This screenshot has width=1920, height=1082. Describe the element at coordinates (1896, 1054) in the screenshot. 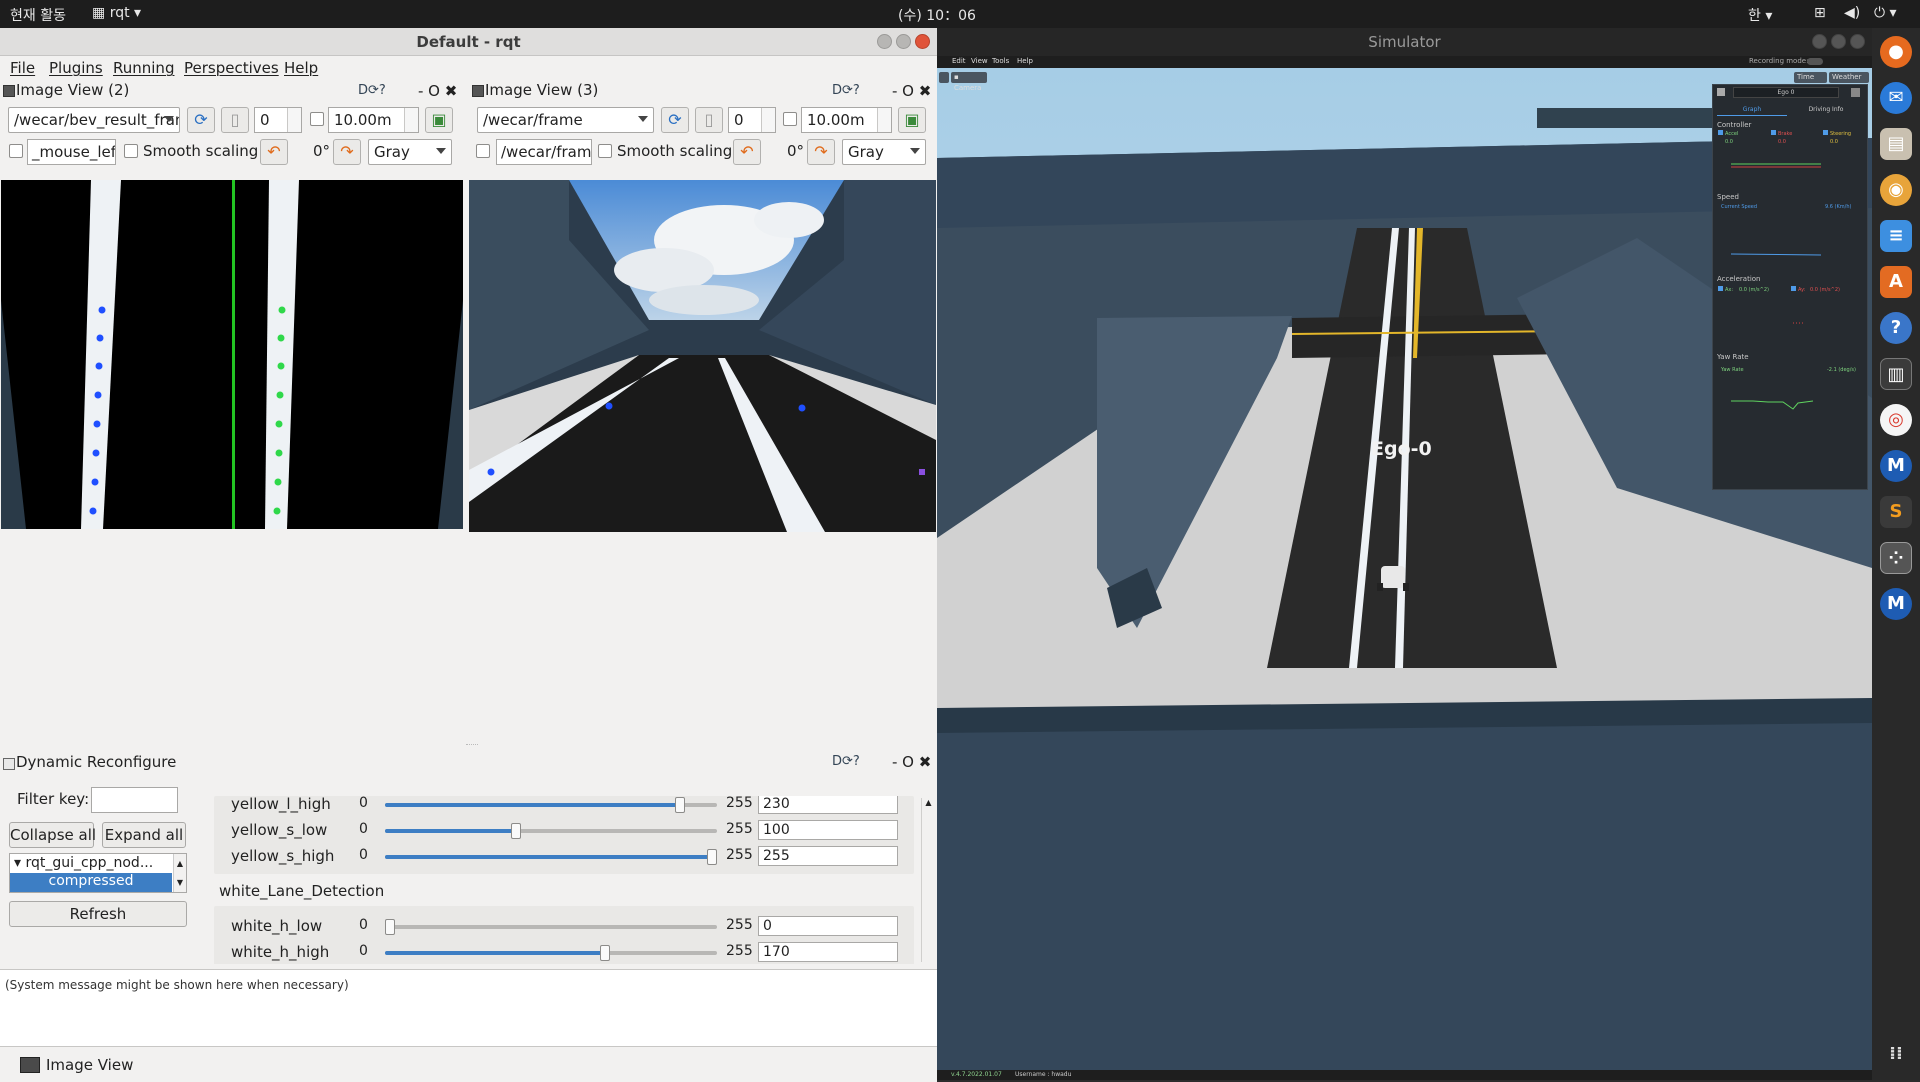

I see `show-applications-icon: ⁞⁞` at that location.